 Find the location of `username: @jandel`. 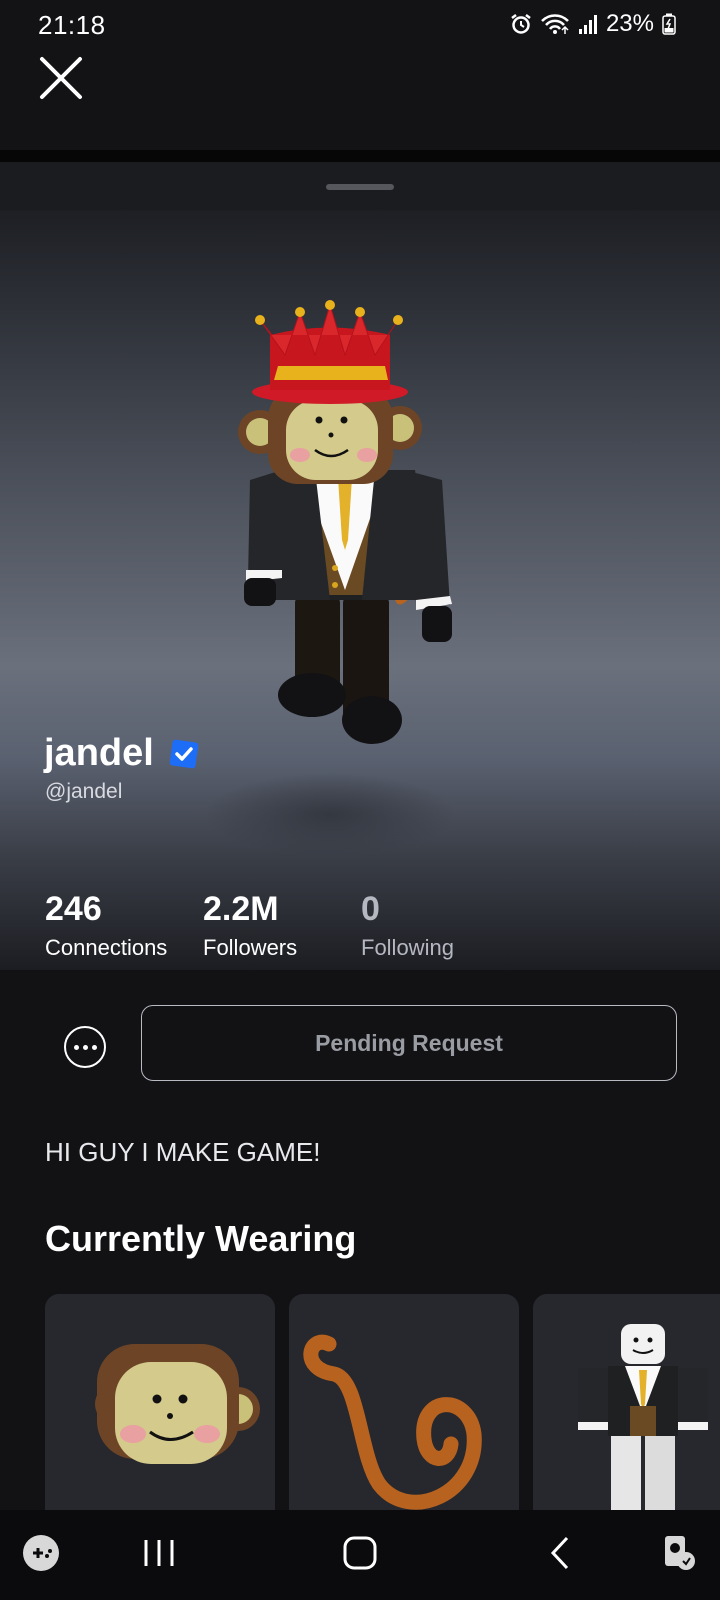

username: @jandel is located at coordinates (84, 791).